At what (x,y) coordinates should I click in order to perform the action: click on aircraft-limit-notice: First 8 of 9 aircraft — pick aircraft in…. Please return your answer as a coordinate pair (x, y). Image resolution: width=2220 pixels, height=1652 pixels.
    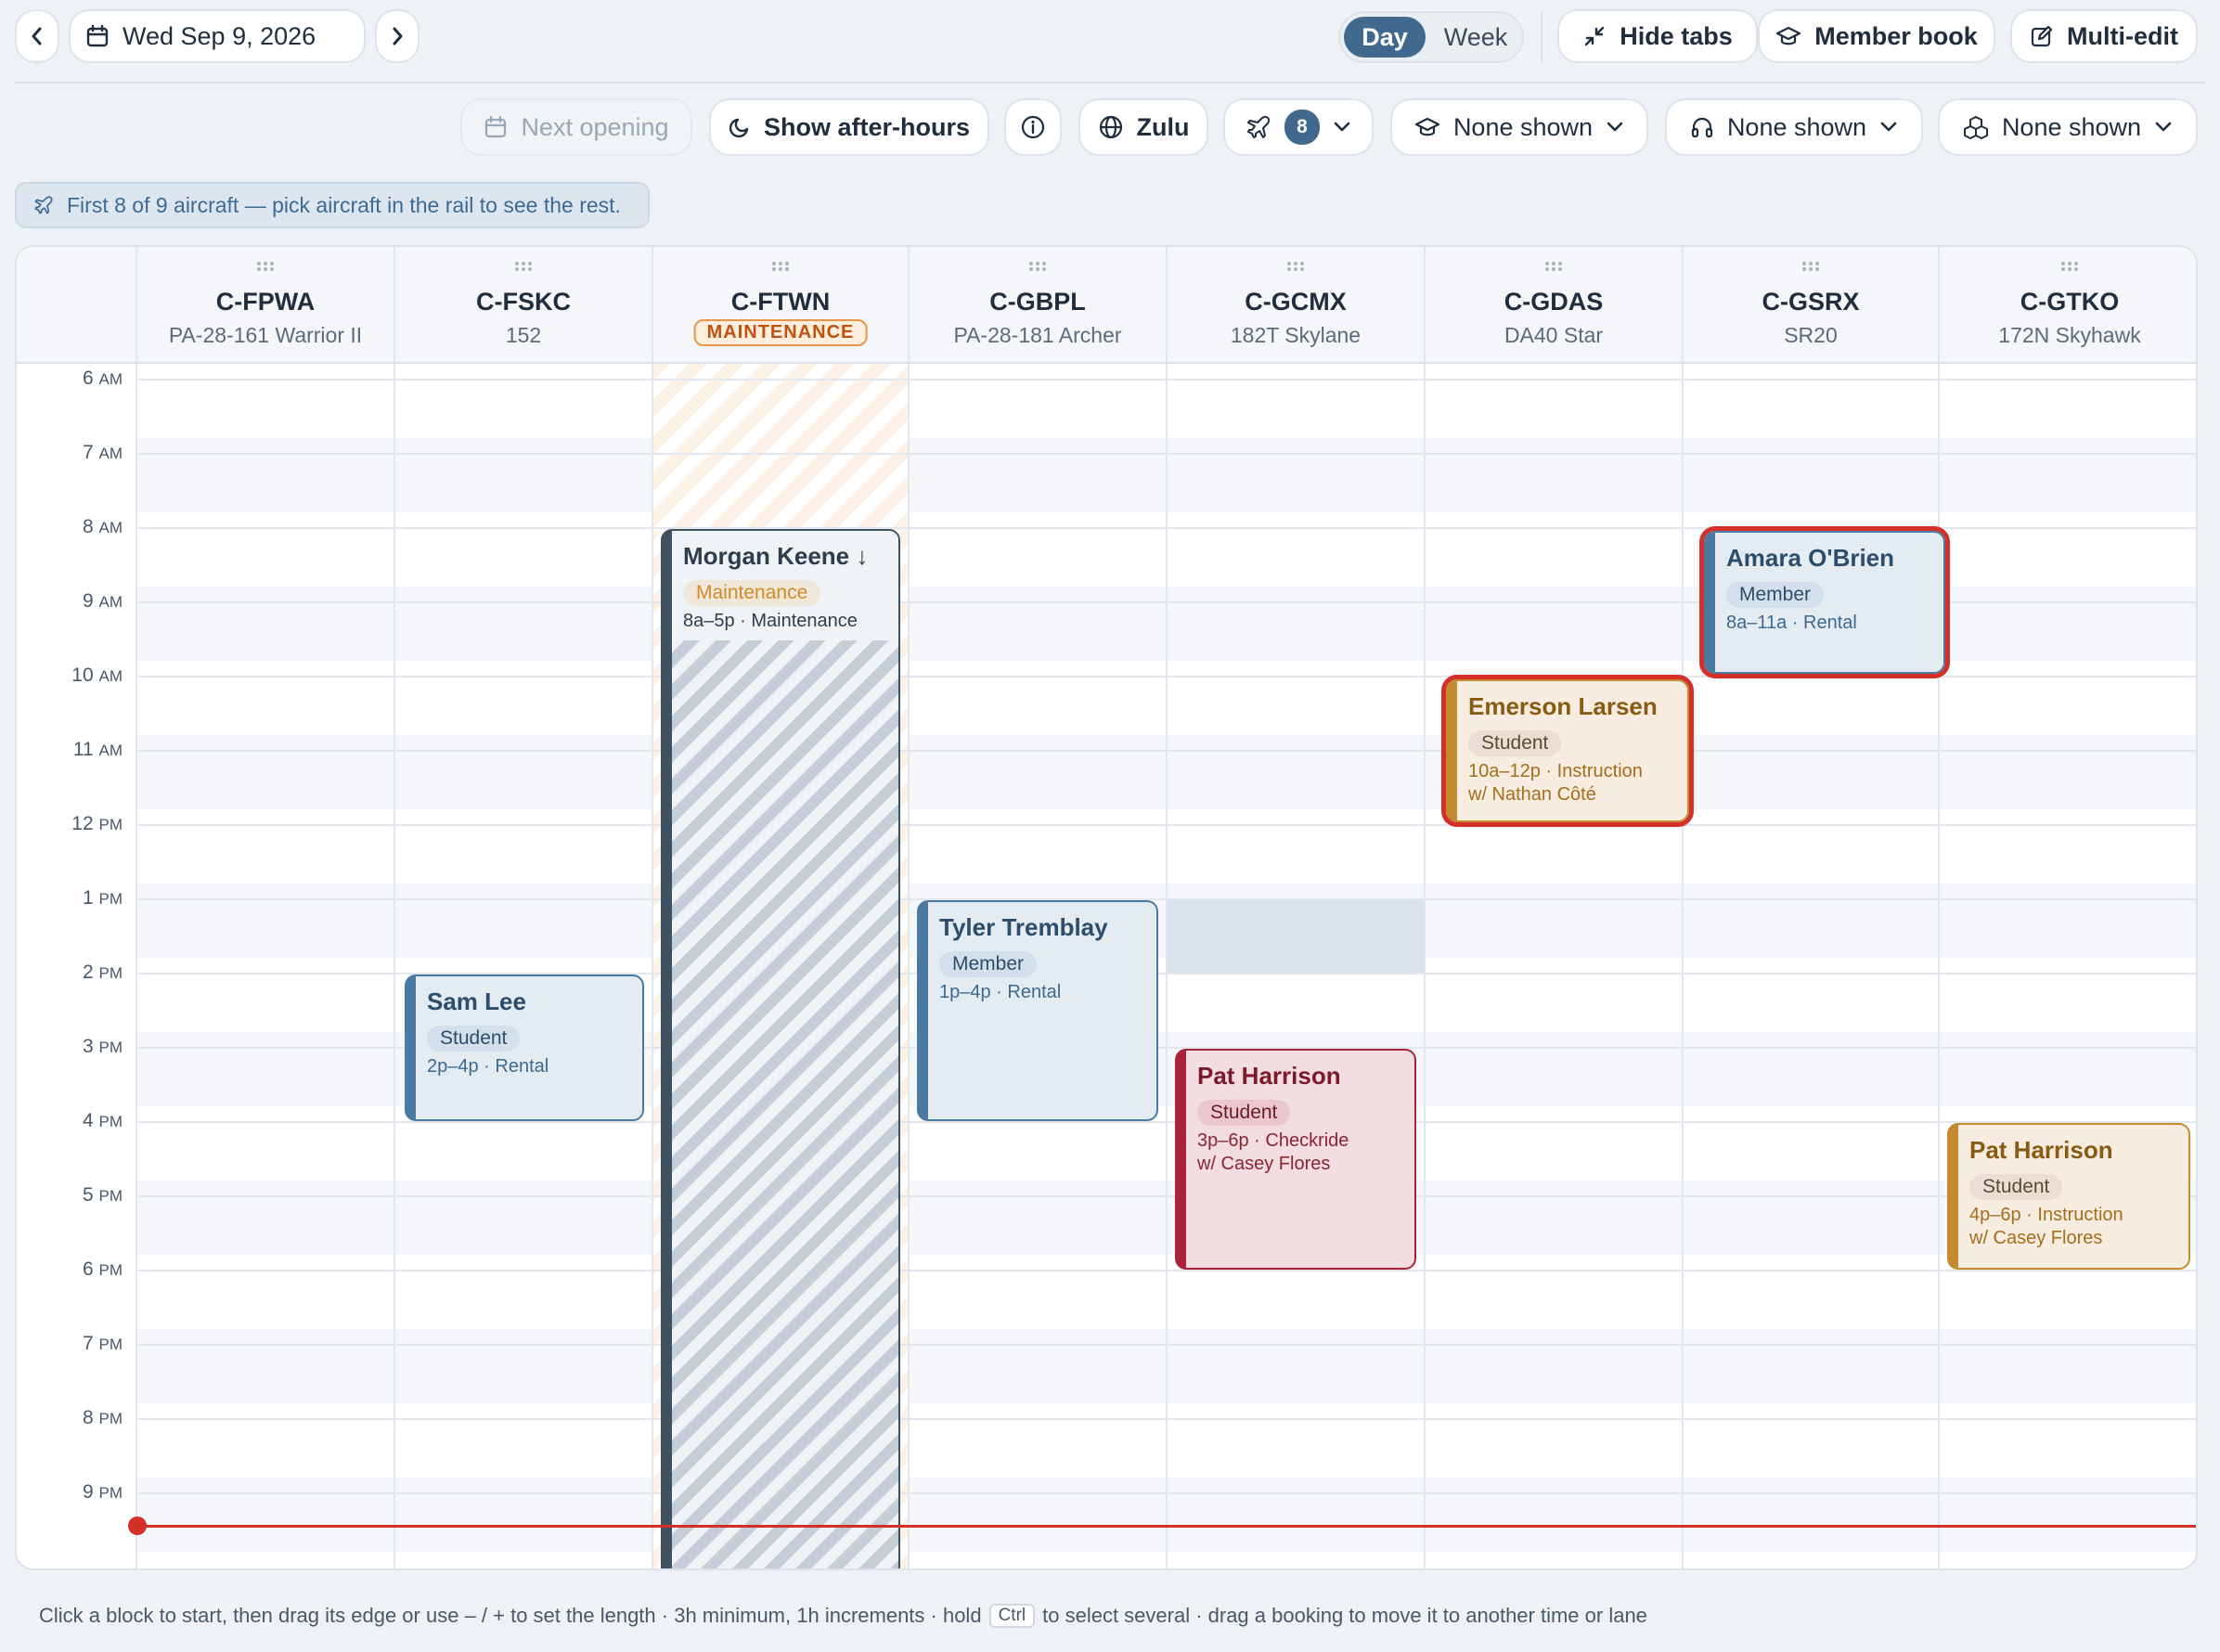
    Looking at the image, I should click on (332, 205).